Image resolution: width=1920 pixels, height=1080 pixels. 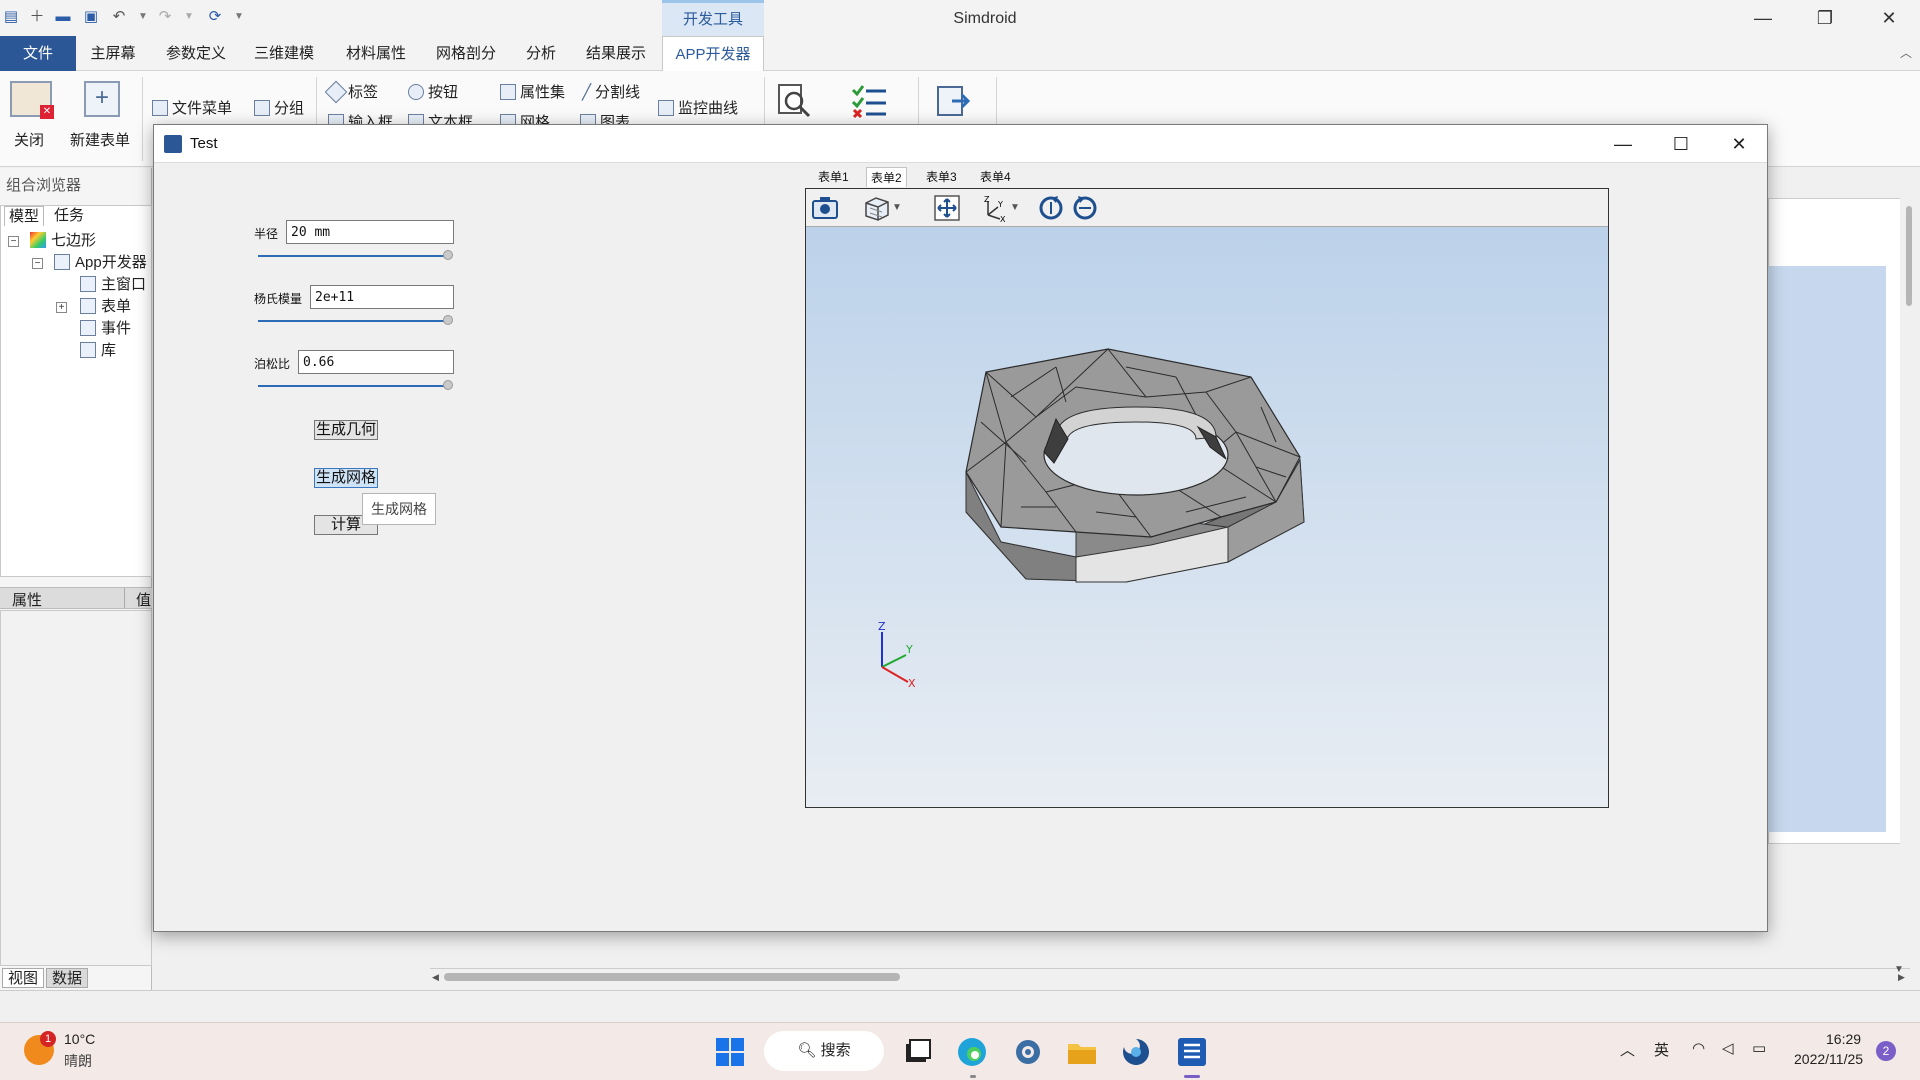 I want to click on open-folder-icon: ▬, so click(x=63, y=17).